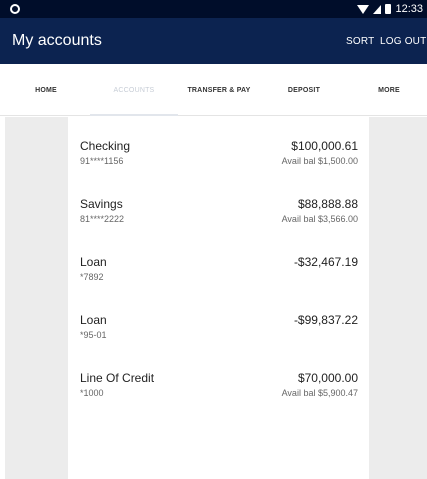  What do you see at coordinates (325, 320) in the screenshot?
I see `account-balance: -$99,837.22` at bounding box center [325, 320].